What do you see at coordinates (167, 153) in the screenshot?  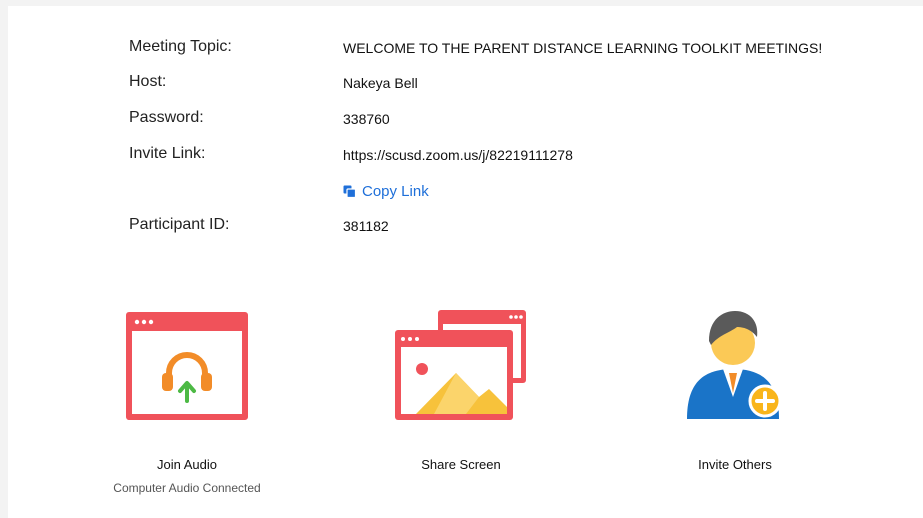 I see `invite-link-label: Invite Link:` at bounding box center [167, 153].